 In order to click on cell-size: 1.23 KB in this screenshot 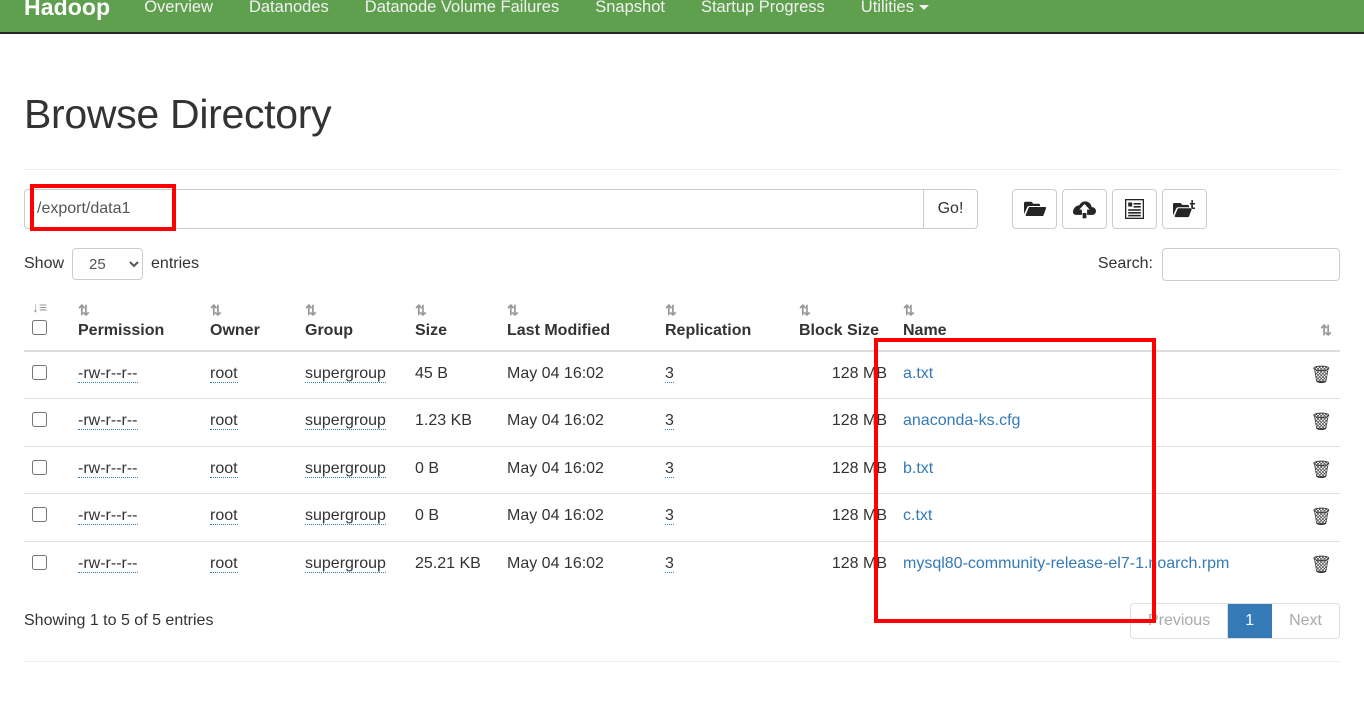, I will do `click(453, 422)`.